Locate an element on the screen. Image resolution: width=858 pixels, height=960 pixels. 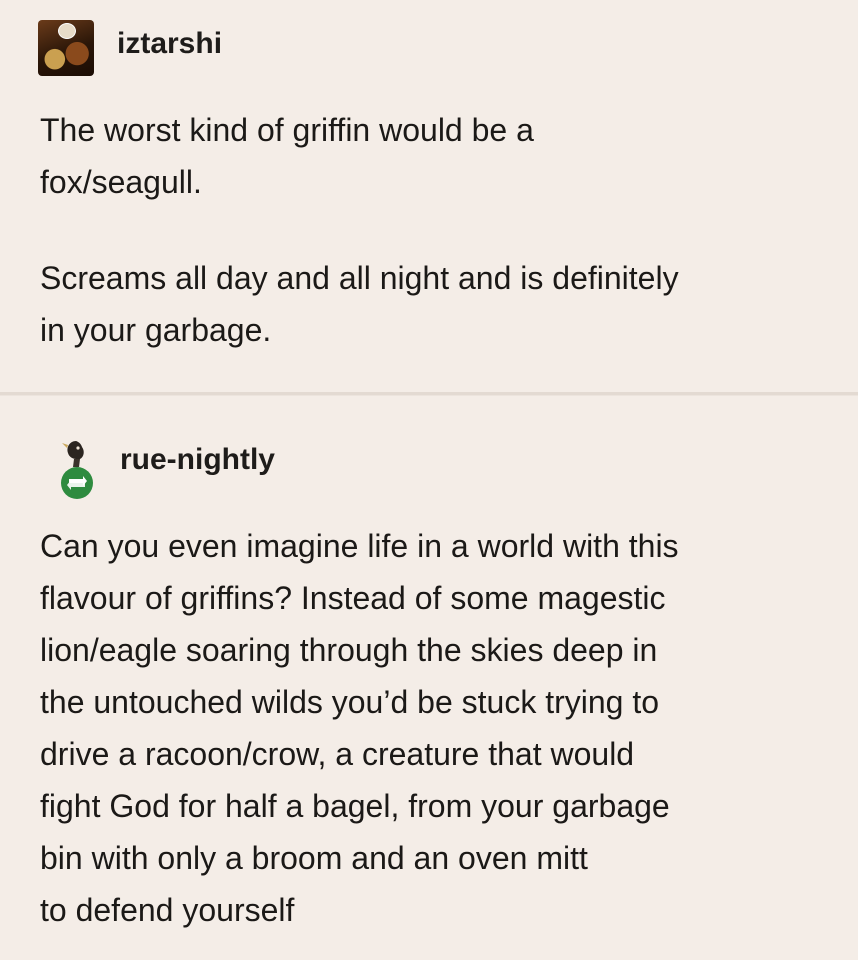
bird-icon is located at coordinates (73, 454).